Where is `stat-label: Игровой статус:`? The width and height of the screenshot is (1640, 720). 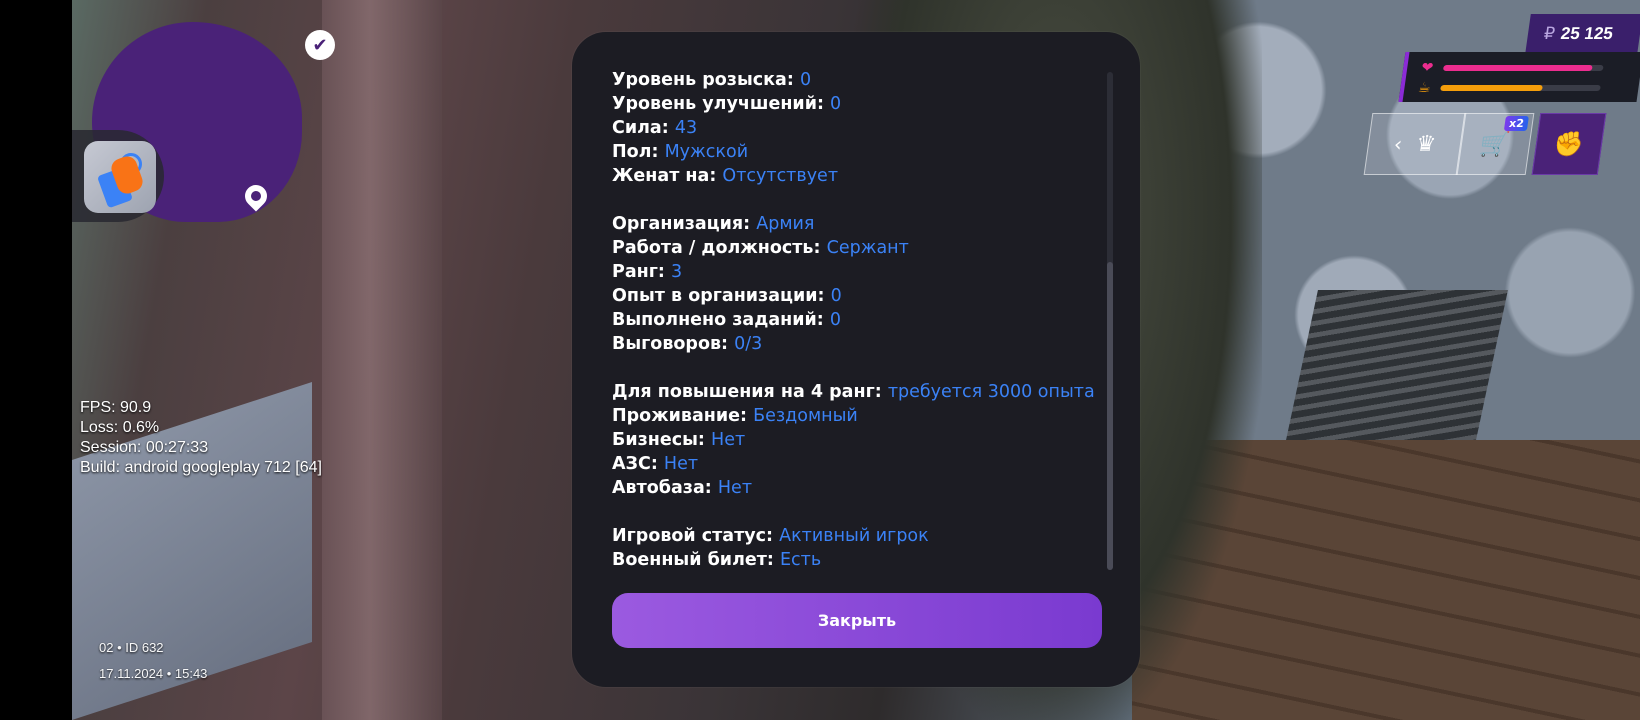 stat-label: Игровой статус: is located at coordinates (693, 536).